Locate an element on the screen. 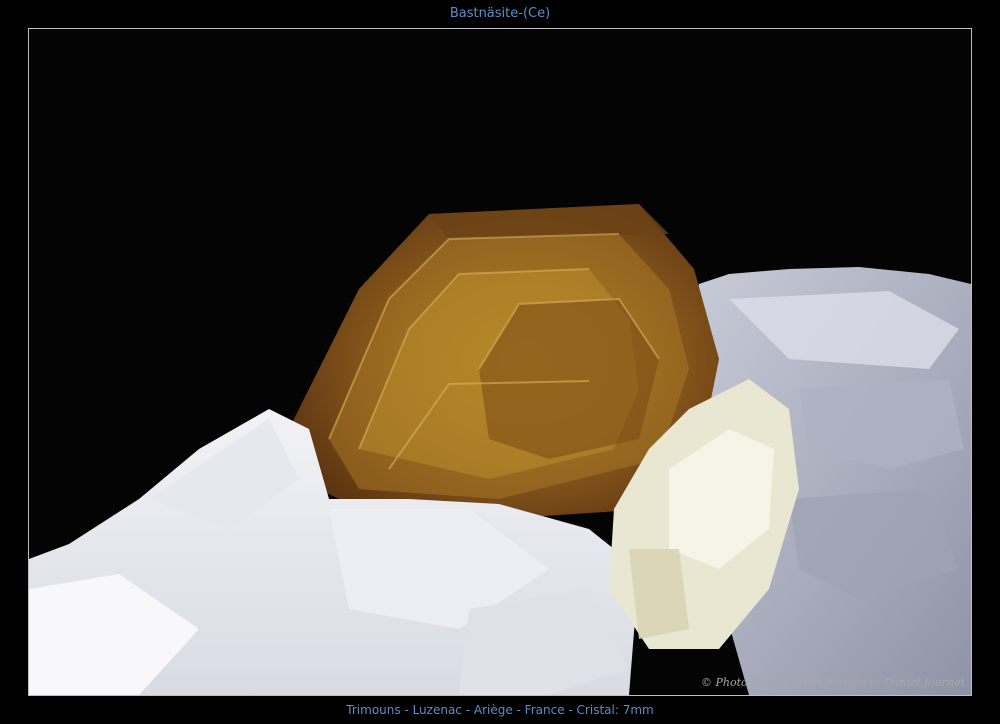 This screenshot has height=724, width=1000. mineral-title: Bastnäsite-(Ce) is located at coordinates (500, 13).